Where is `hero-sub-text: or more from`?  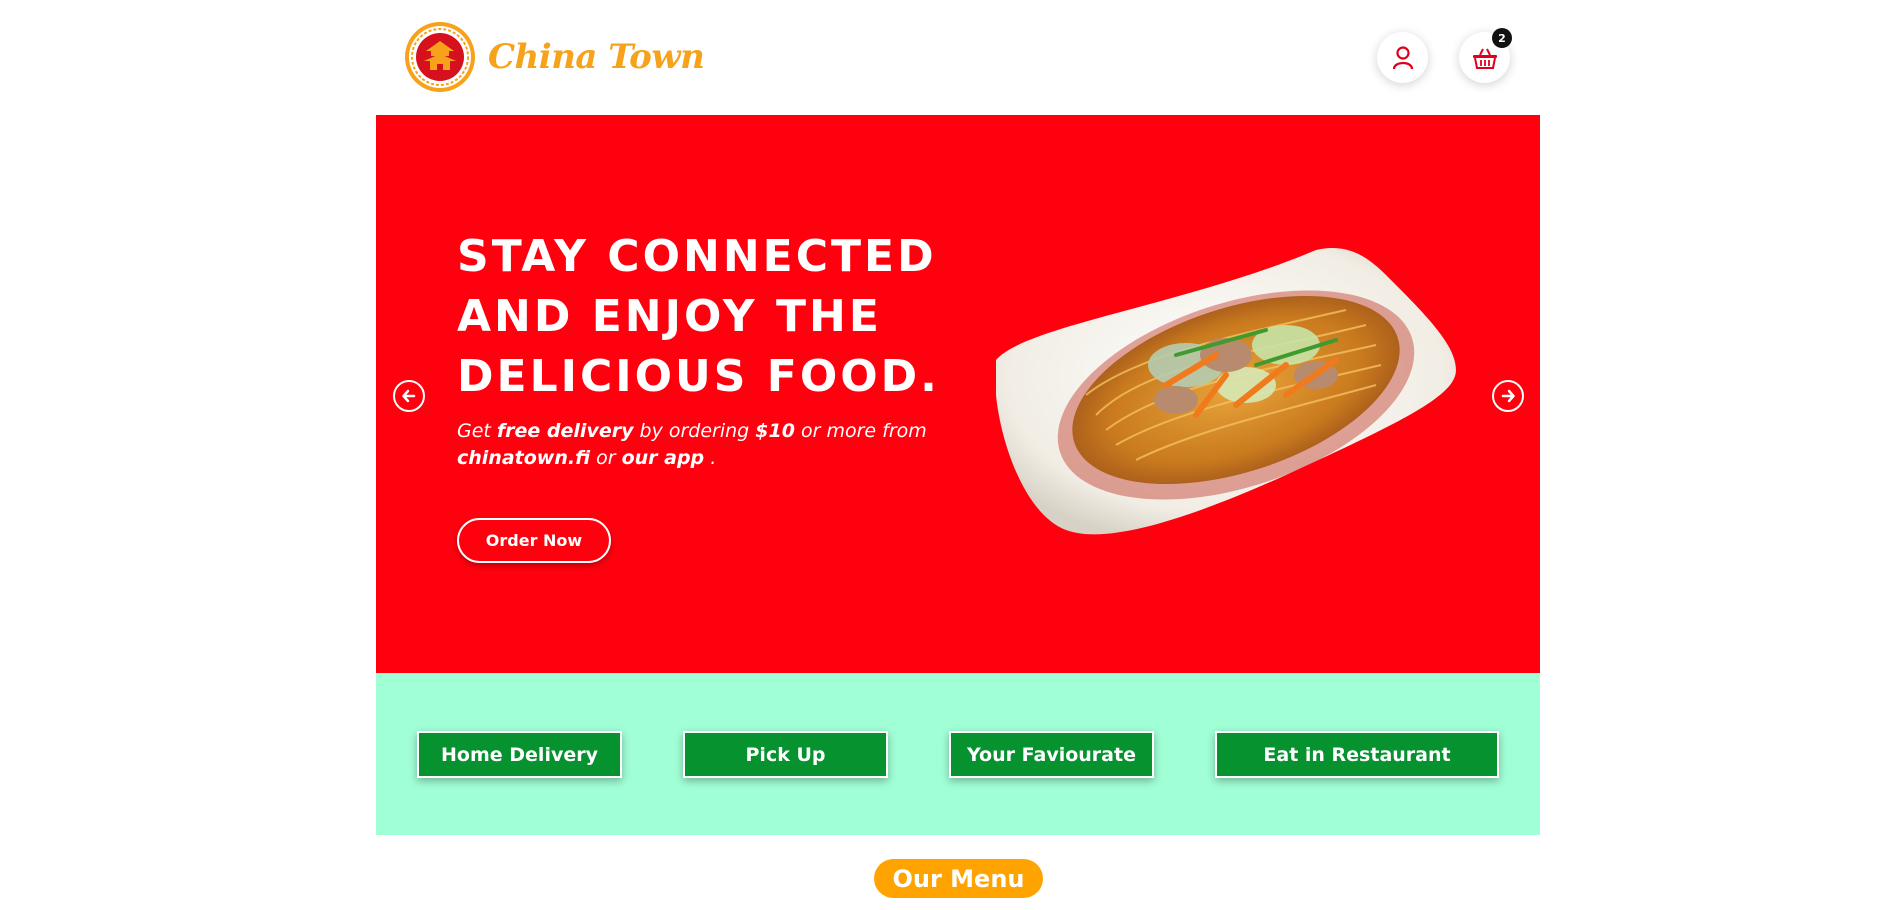 hero-sub-text: or more from is located at coordinates (860, 431).